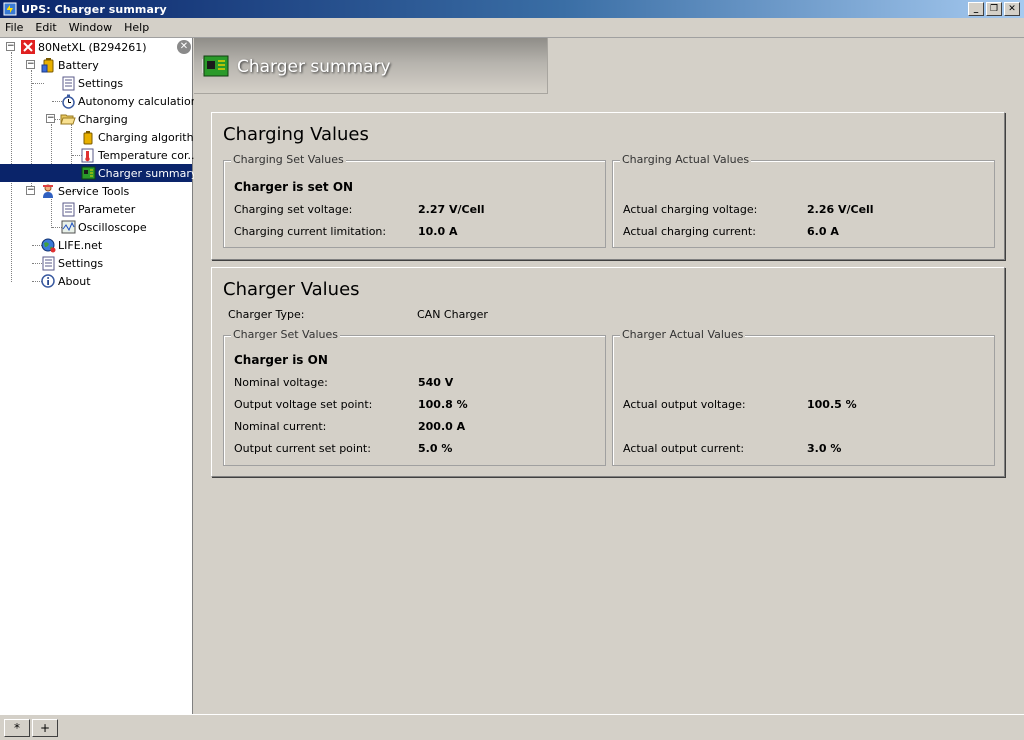  Describe the element at coordinates (17, 728) in the screenshot. I see `star-button: *` at that location.